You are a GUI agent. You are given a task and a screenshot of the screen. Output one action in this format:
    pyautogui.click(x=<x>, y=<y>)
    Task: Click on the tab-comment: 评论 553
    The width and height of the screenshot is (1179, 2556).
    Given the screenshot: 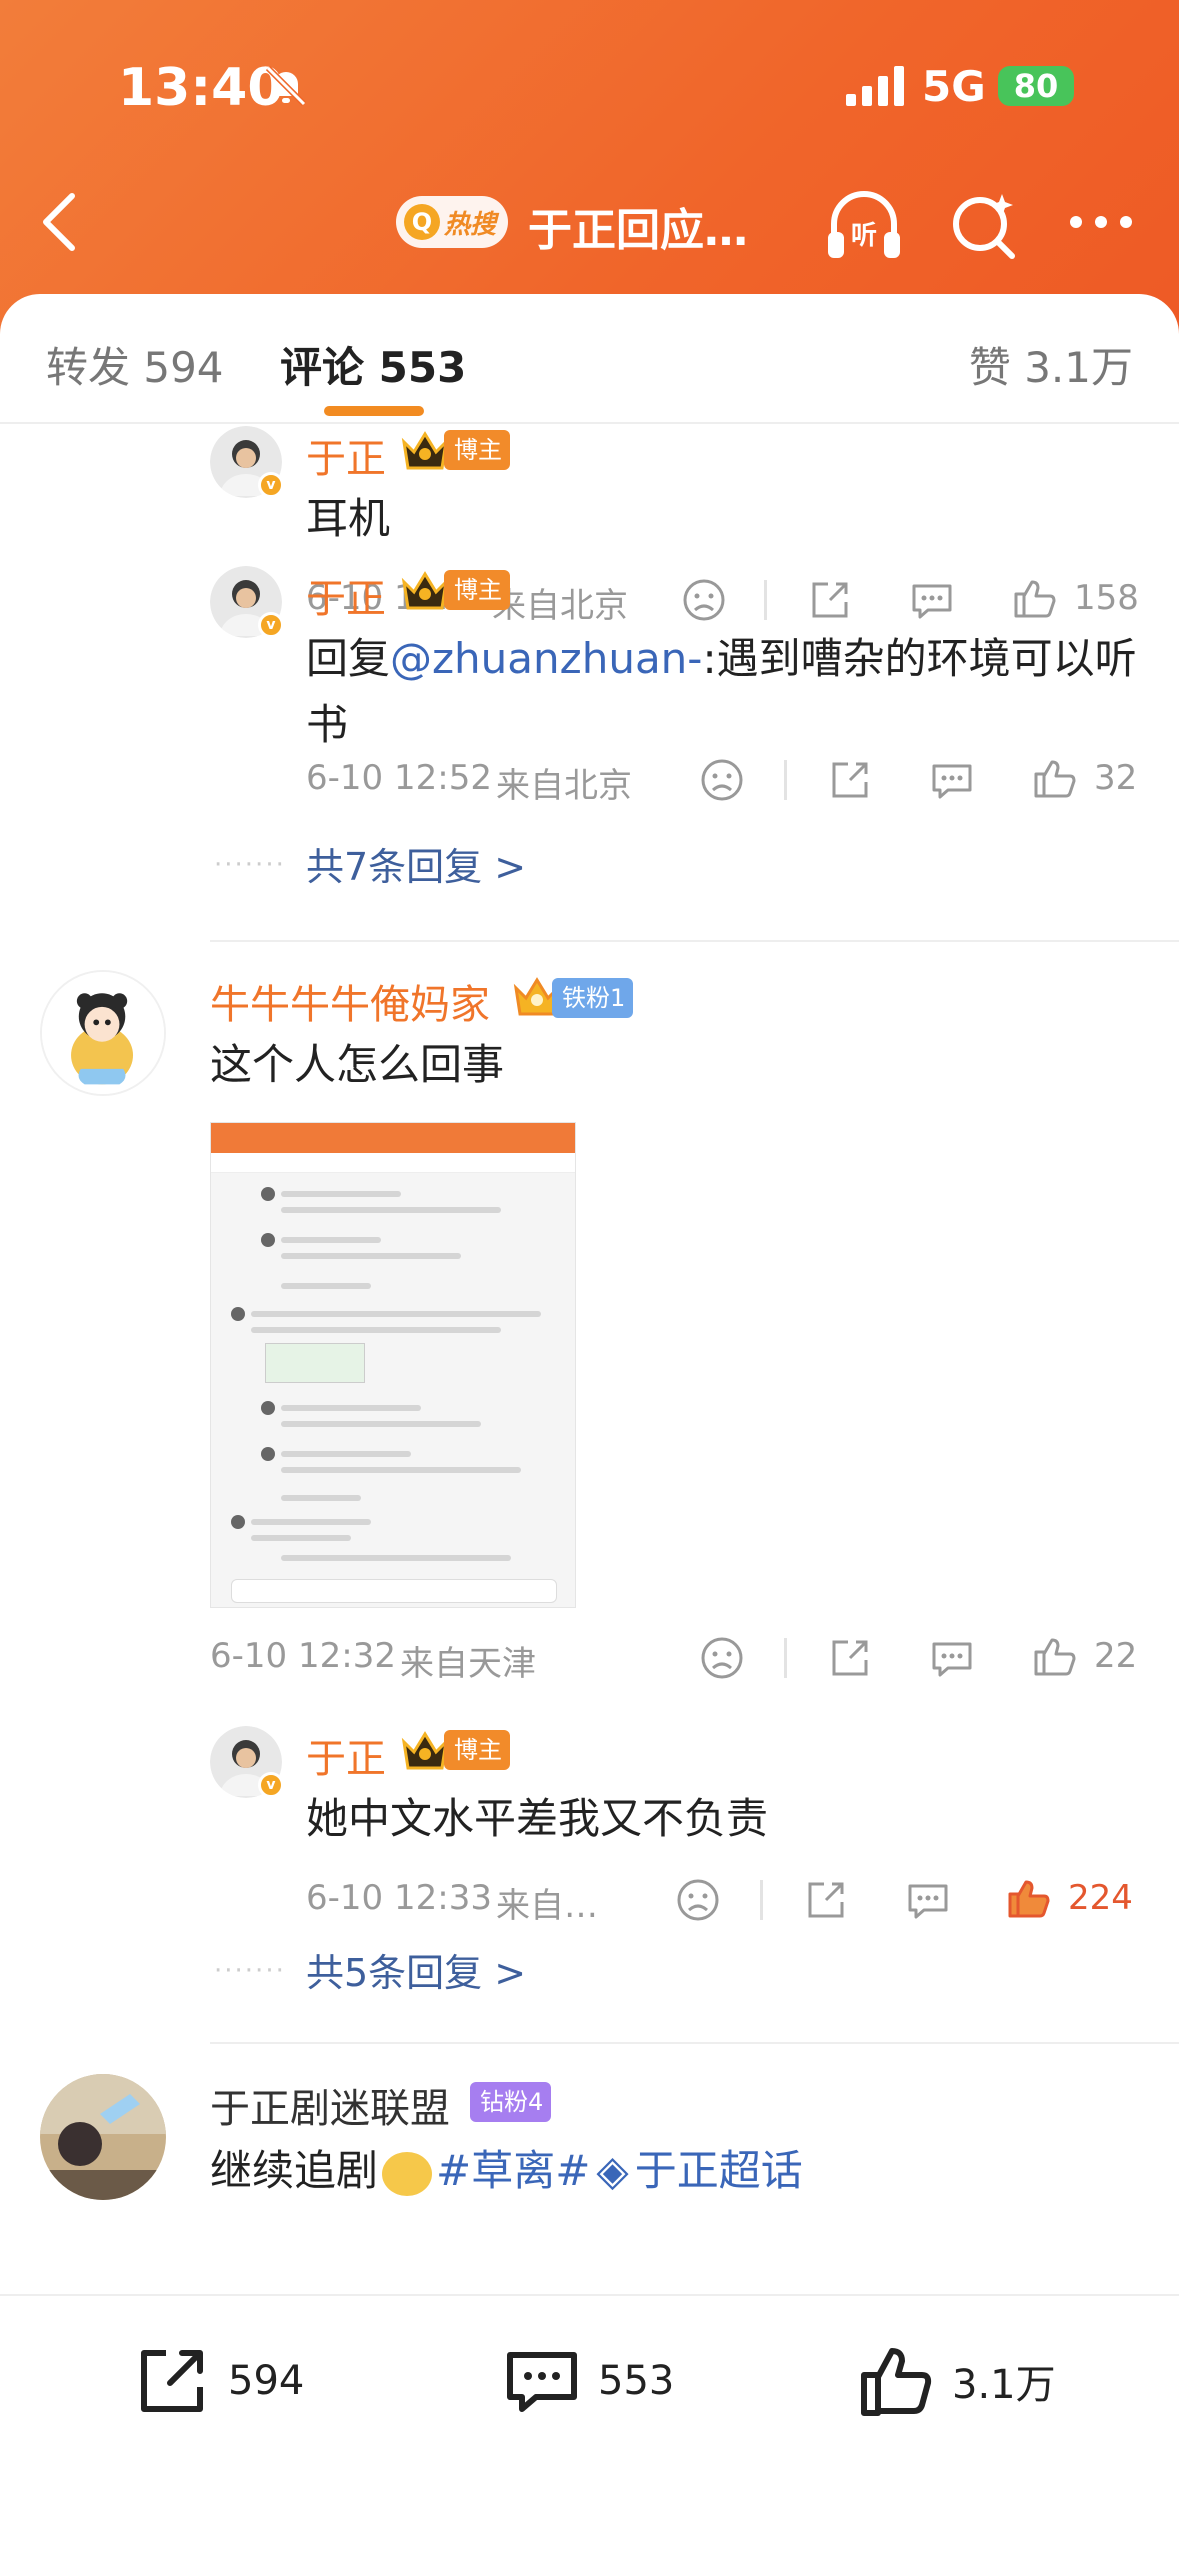 What is the action you would take?
    pyautogui.click(x=373, y=364)
    